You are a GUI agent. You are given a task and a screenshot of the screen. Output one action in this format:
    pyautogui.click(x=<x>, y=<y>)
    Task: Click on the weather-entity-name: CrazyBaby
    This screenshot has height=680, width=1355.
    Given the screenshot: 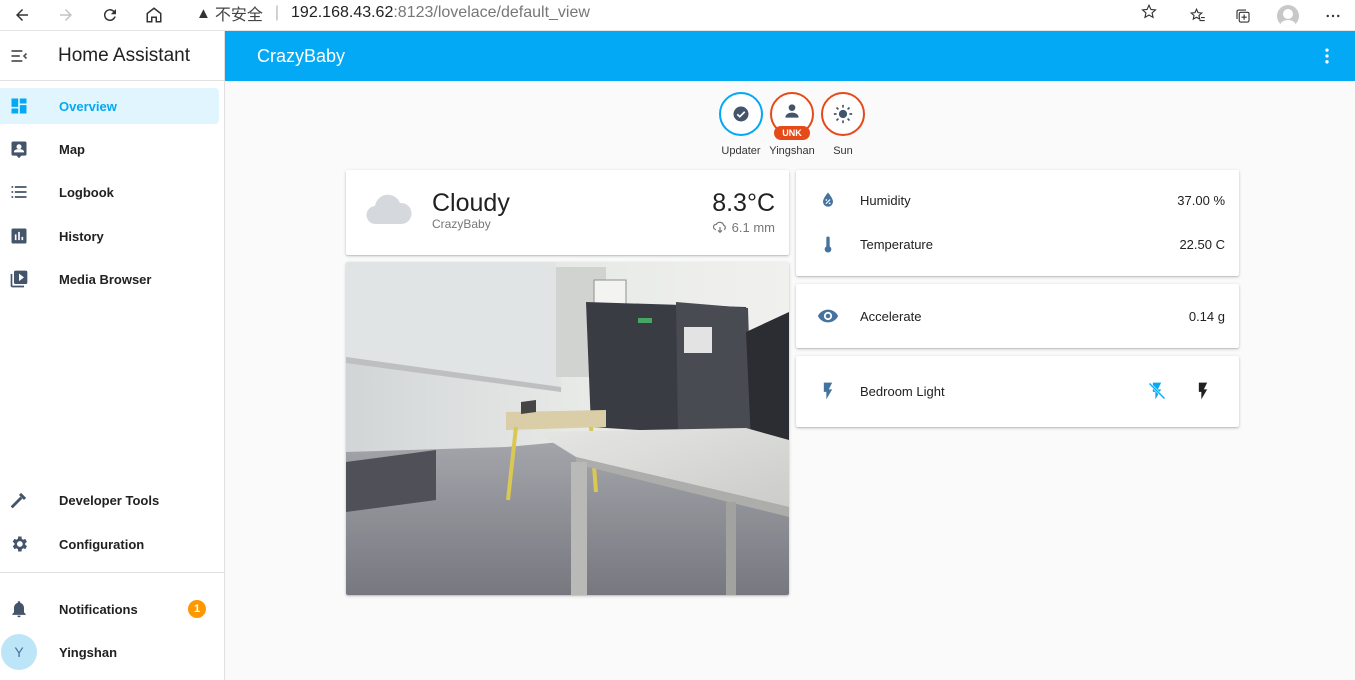 What is the action you would take?
    pyautogui.click(x=461, y=224)
    